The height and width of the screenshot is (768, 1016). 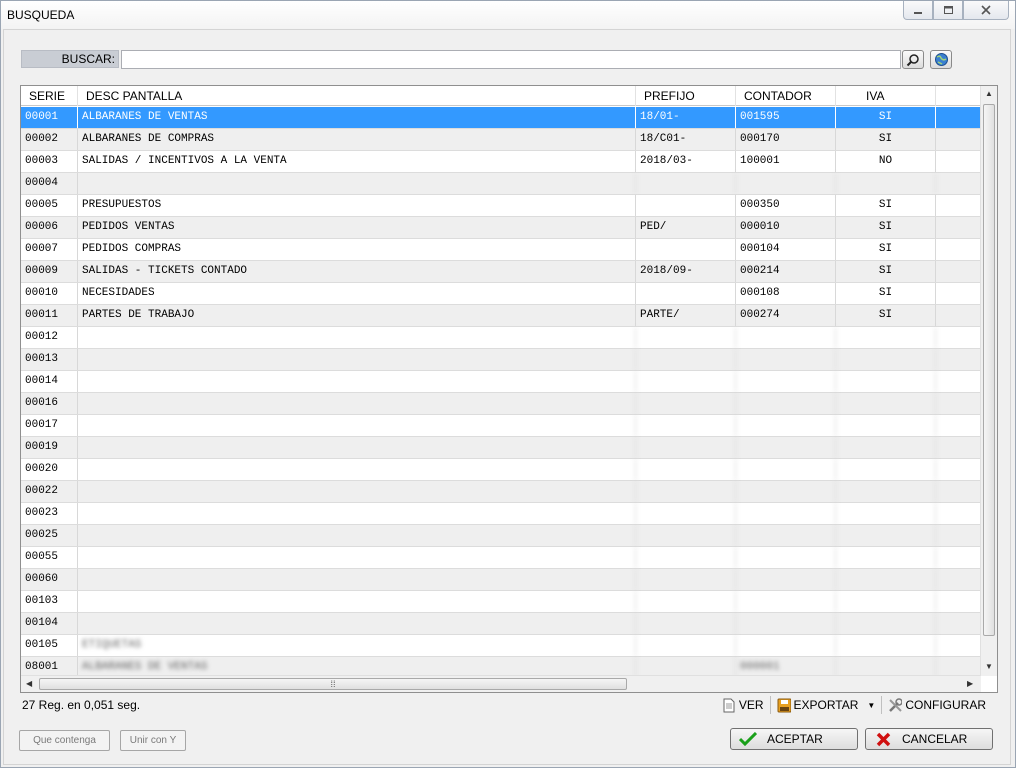 I want to click on cell-prefijo: 2018/09-, so click(x=686, y=271).